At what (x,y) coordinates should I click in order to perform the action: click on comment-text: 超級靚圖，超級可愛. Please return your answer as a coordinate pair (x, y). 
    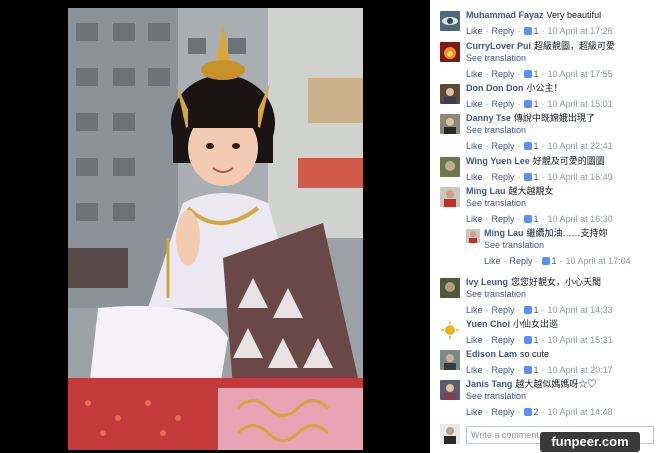
    Looking at the image, I should click on (575, 46).